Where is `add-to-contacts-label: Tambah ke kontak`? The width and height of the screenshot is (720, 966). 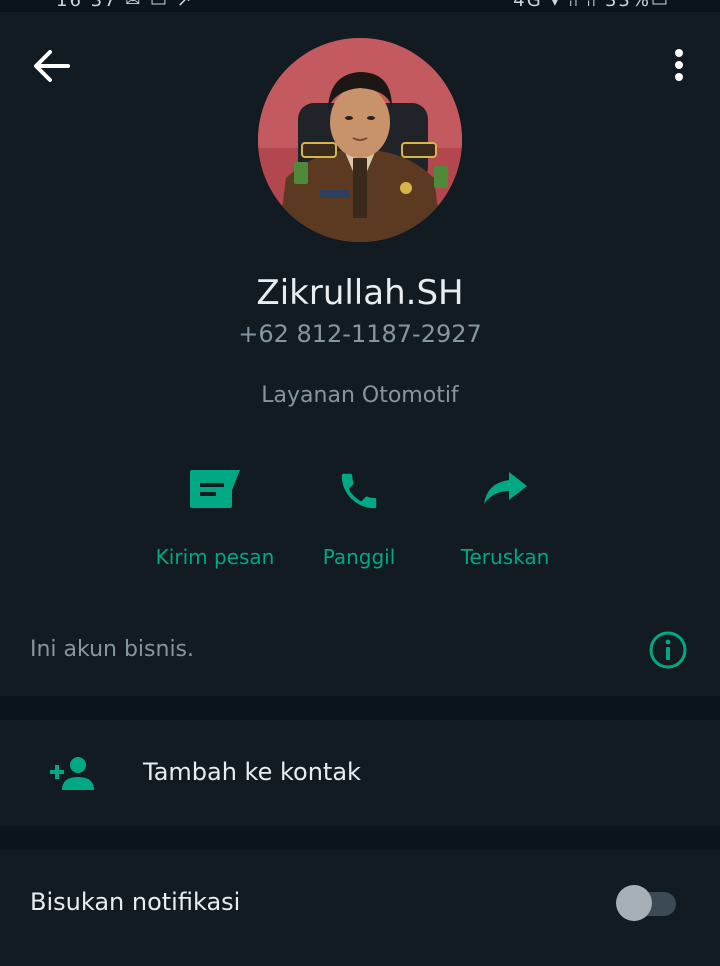
add-to-contacts-label: Tambah ke kontak is located at coordinates (252, 772).